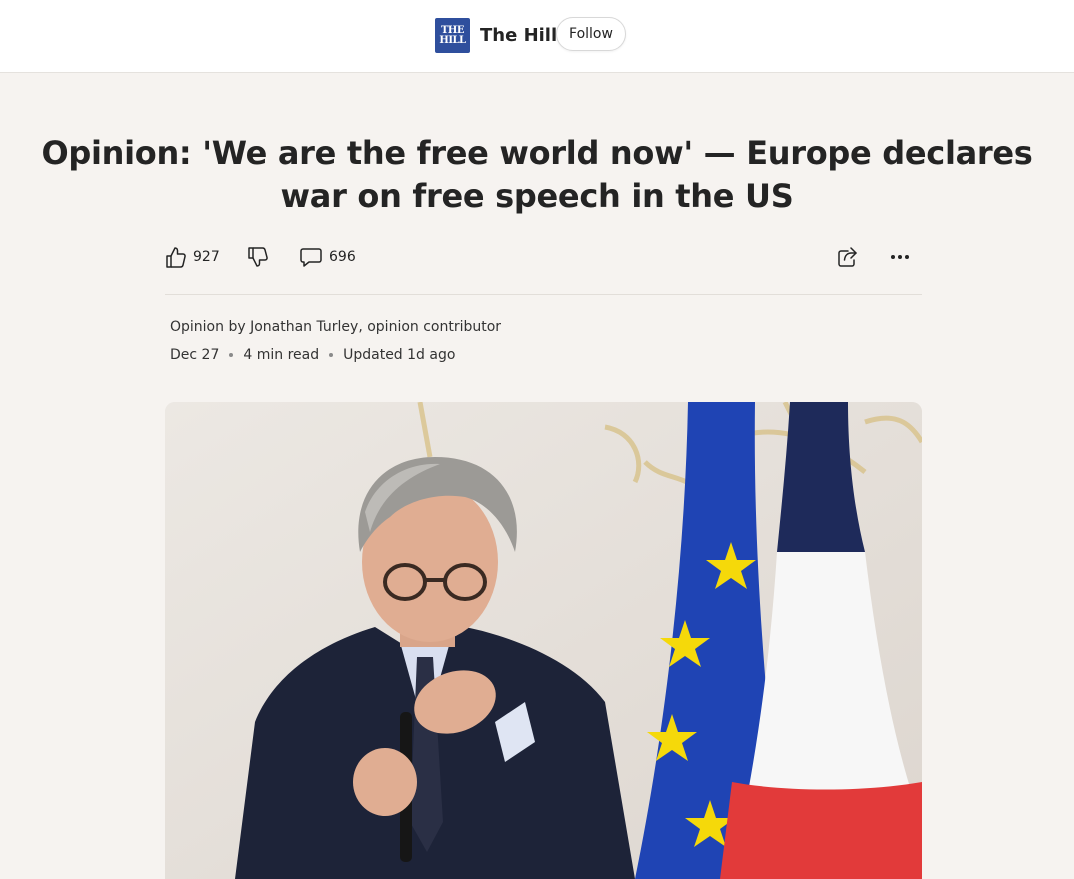 This screenshot has width=1074, height=879. Describe the element at coordinates (399, 355) in the screenshot. I see `updated-time: Updated 1d ago` at that location.